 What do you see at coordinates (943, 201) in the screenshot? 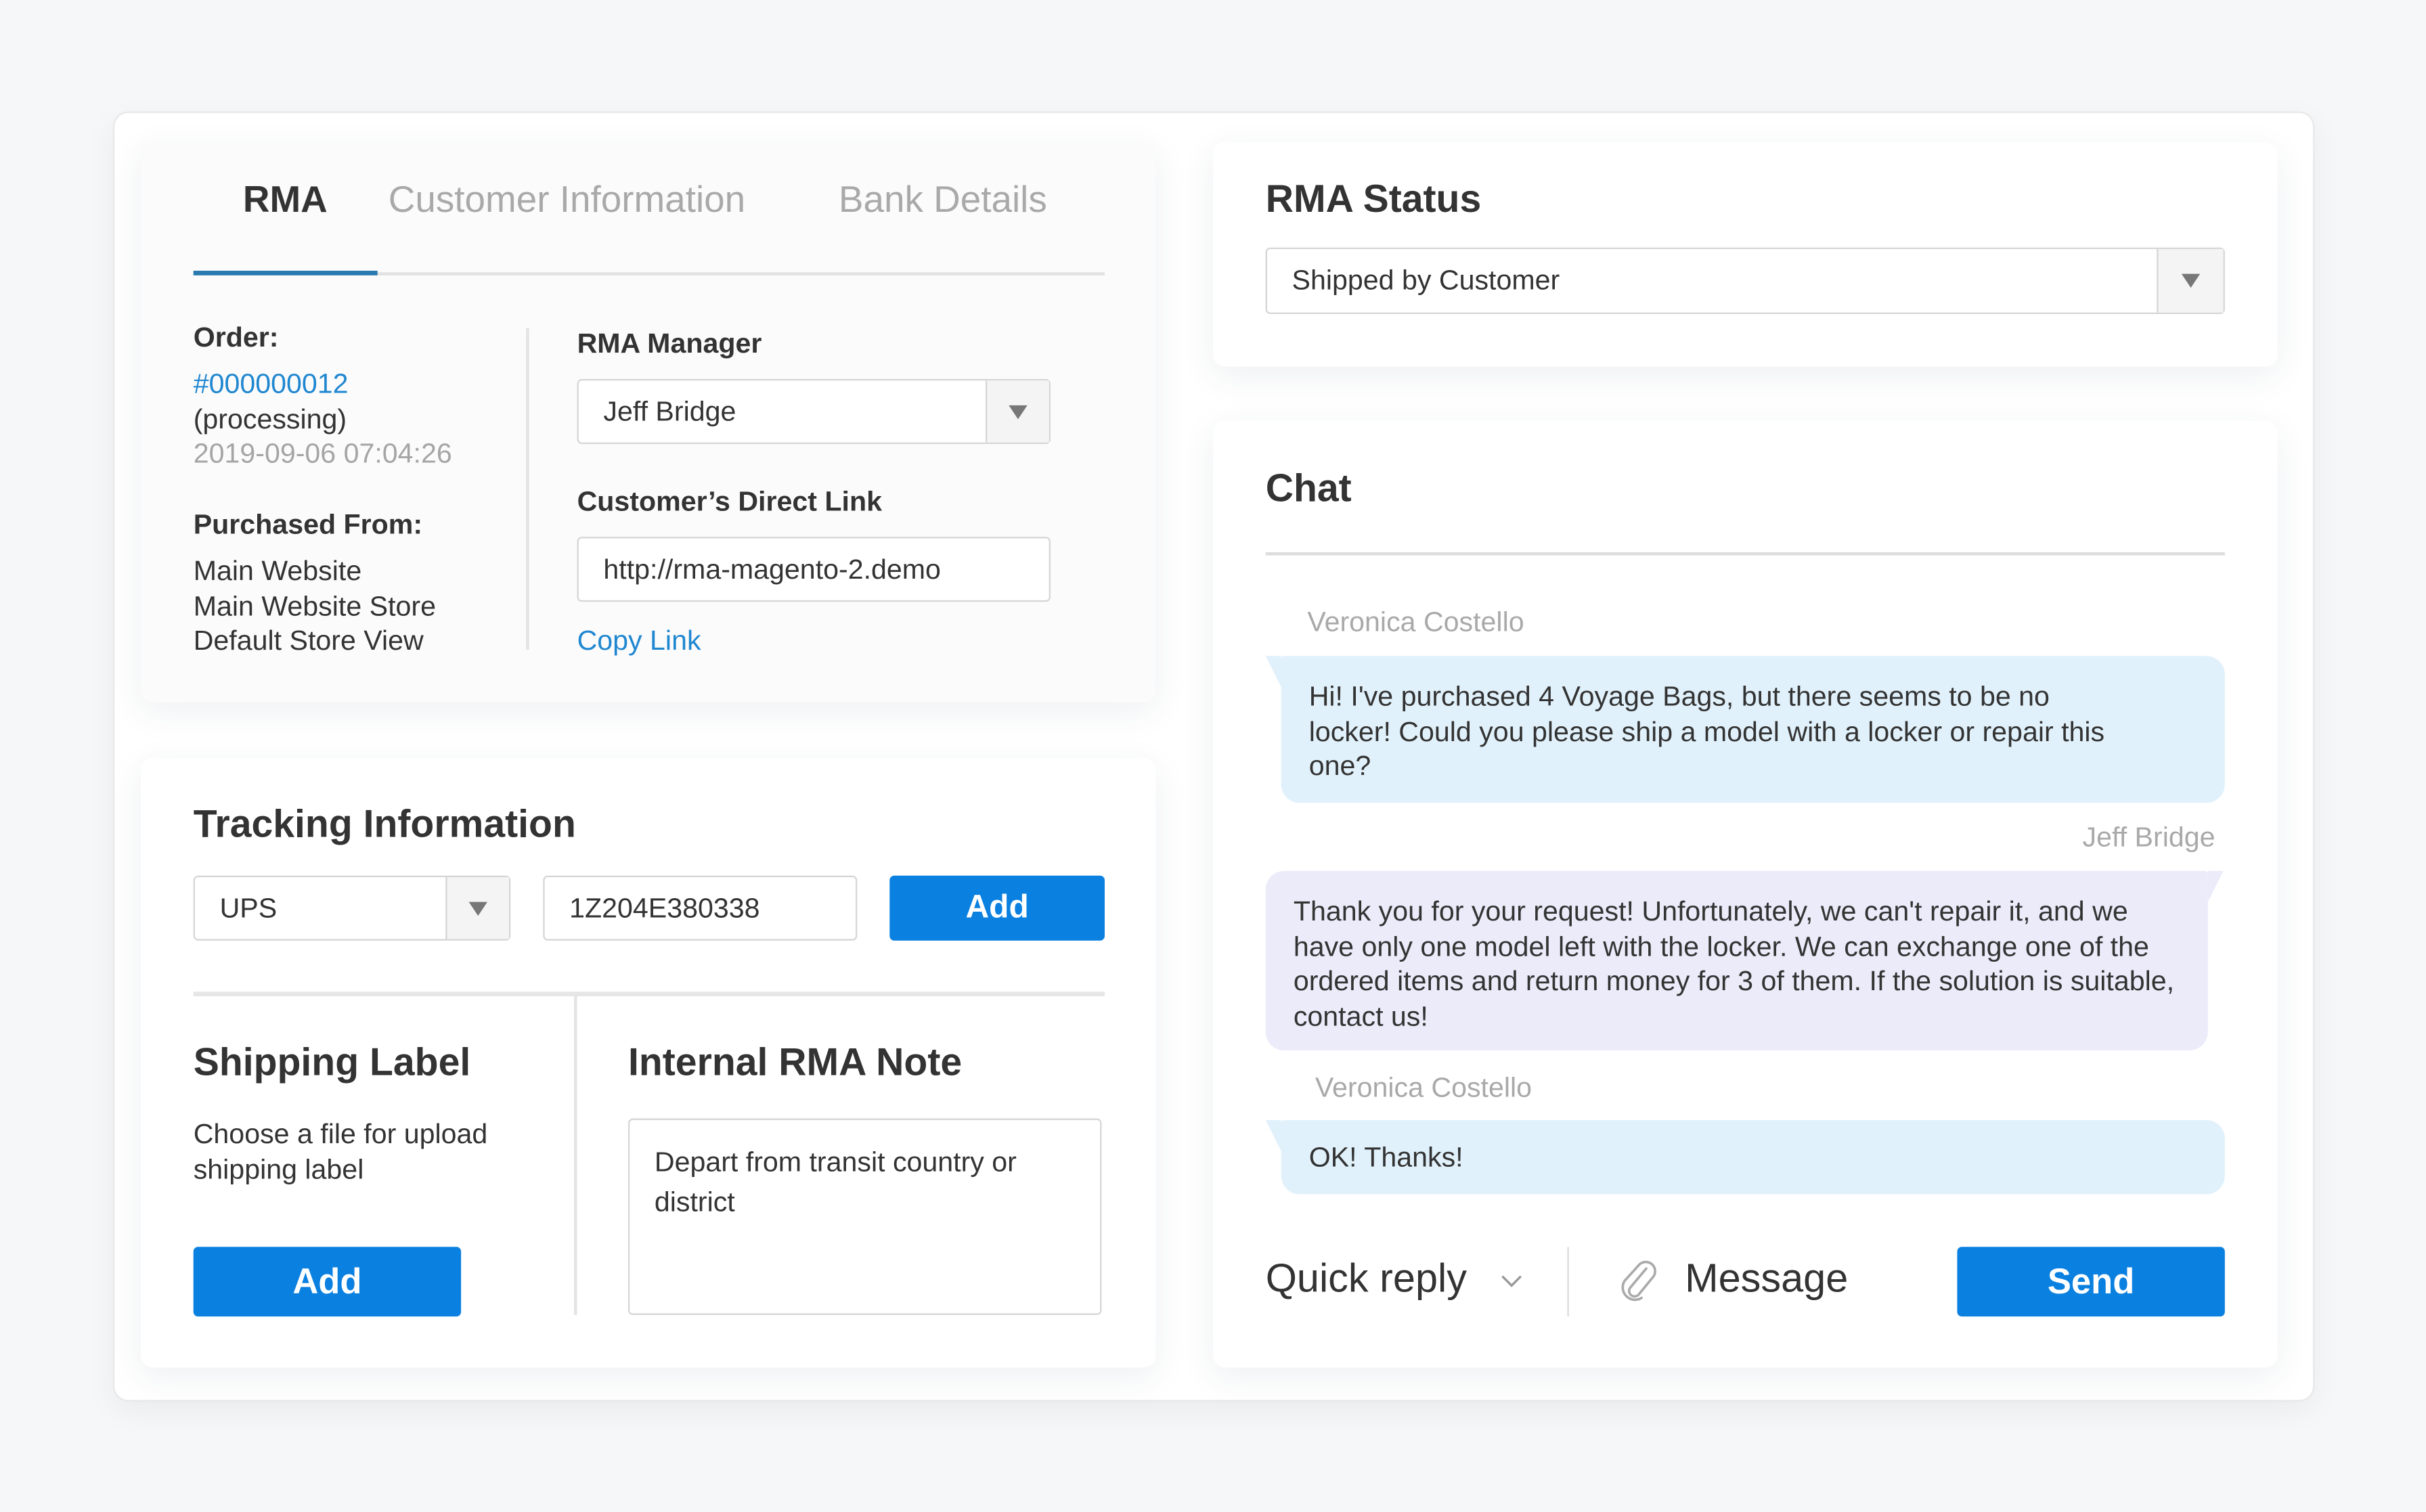
I see `tab-bank-details: Bank Details` at bounding box center [943, 201].